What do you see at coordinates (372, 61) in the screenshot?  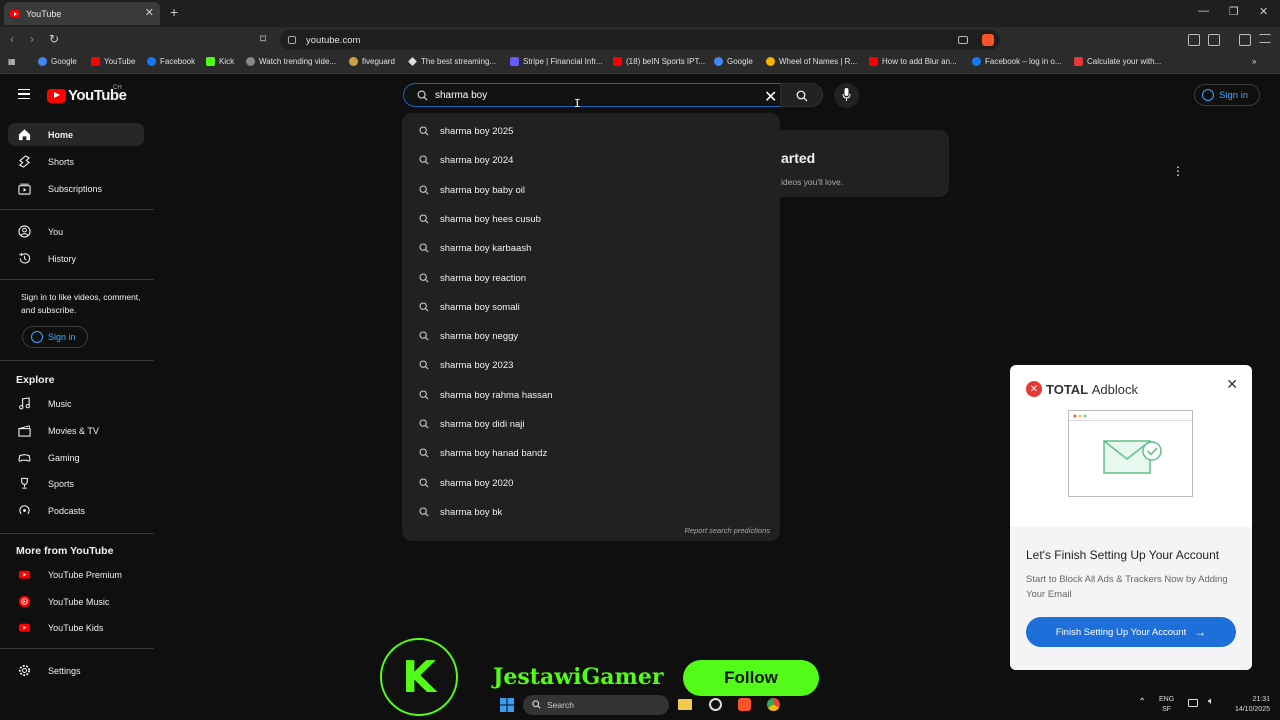 I see `bookmark-item: fiveguard` at bounding box center [372, 61].